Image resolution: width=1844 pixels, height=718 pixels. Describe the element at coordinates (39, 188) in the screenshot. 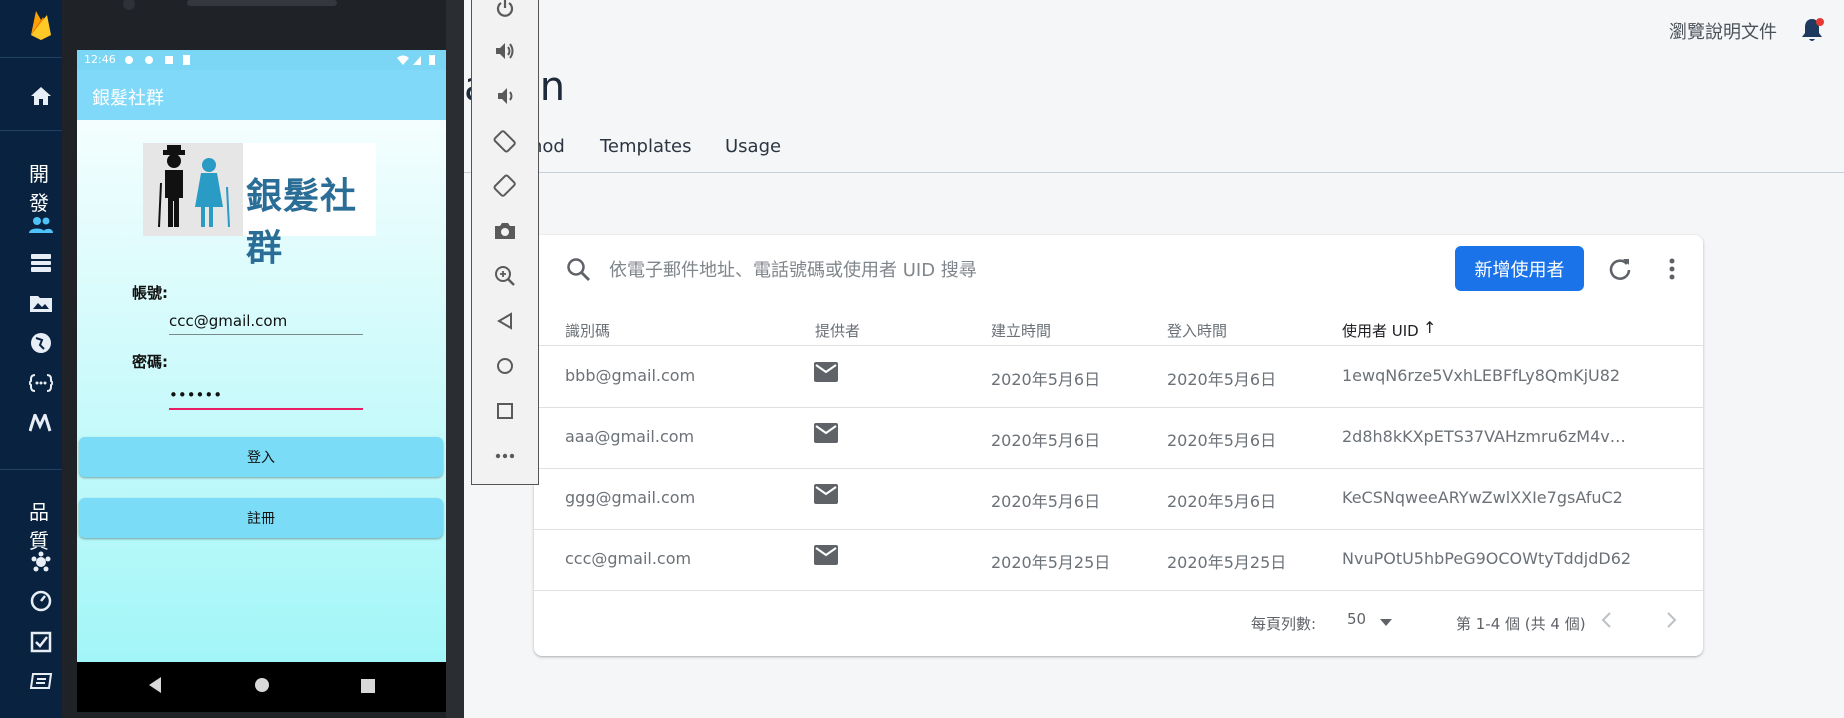

I see `sidebar-section-build: 開發` at that location.